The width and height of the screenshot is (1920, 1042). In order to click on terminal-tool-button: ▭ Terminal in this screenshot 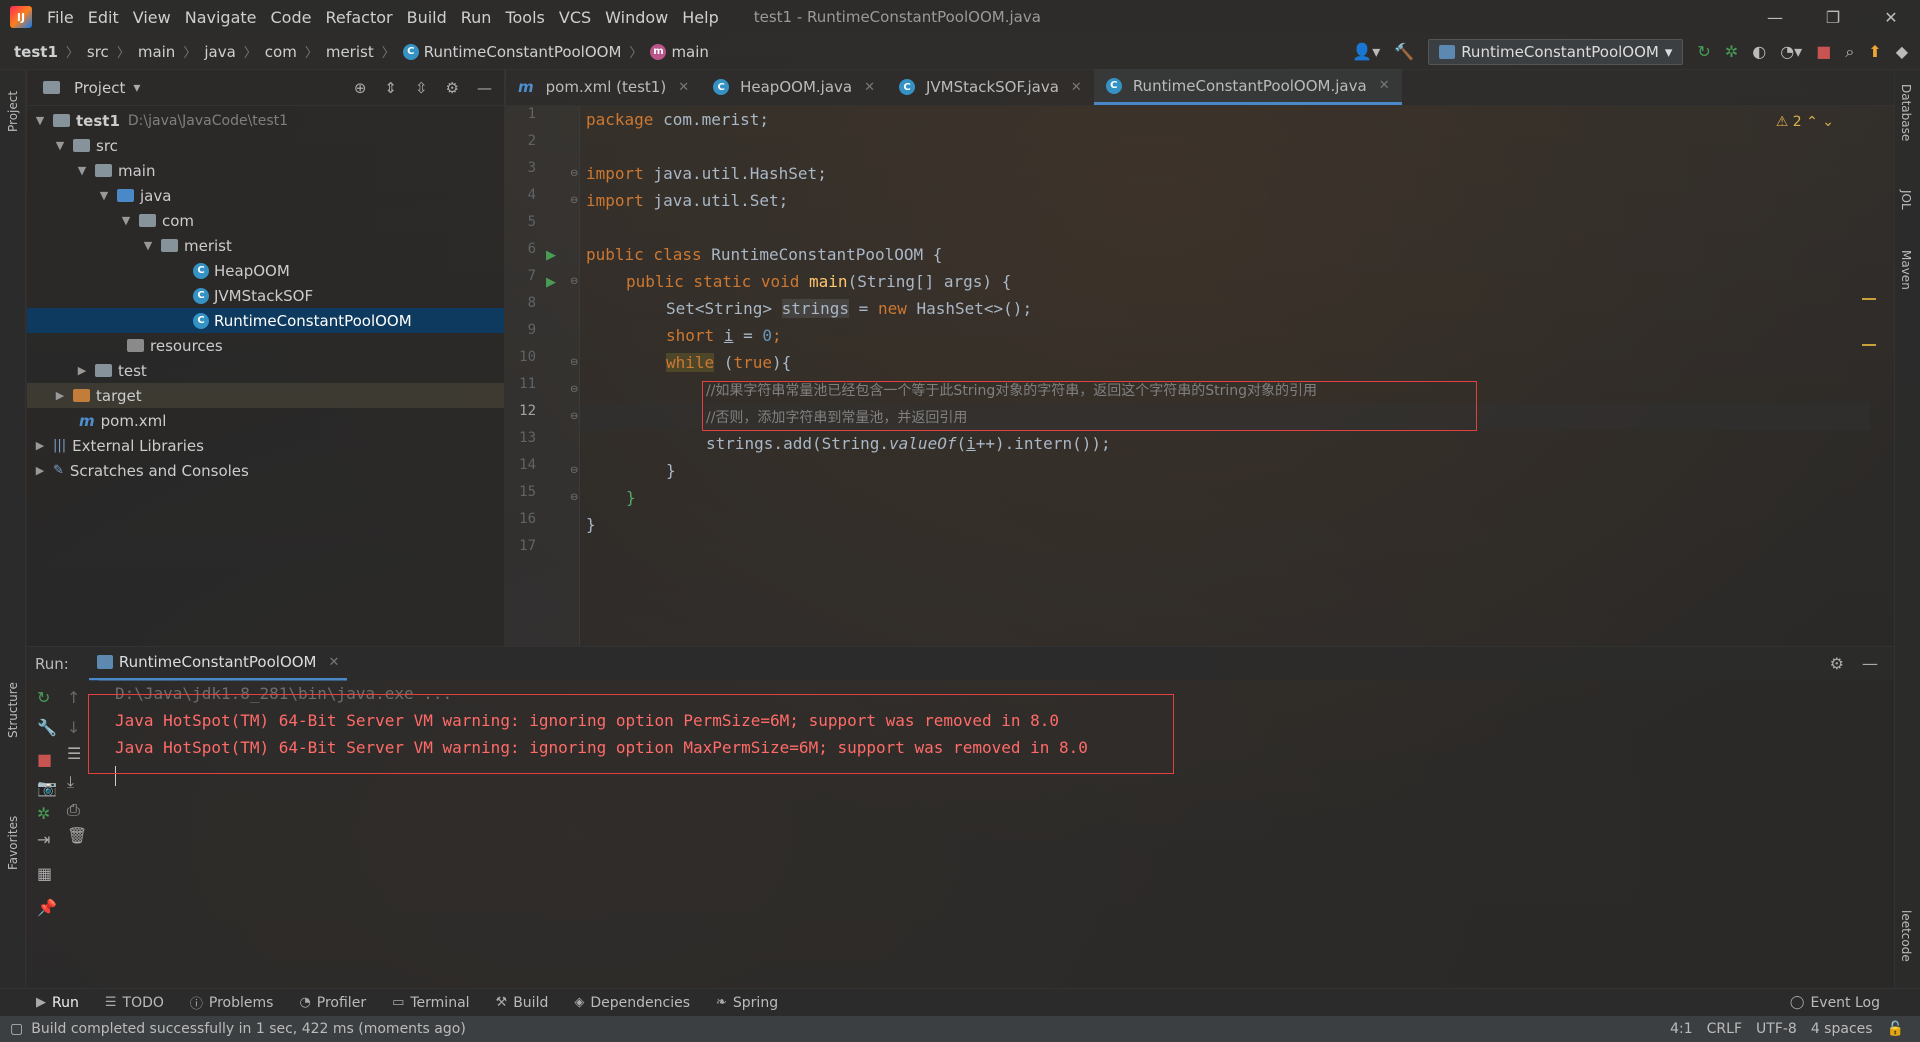, I will do `click(430, 1003)`.